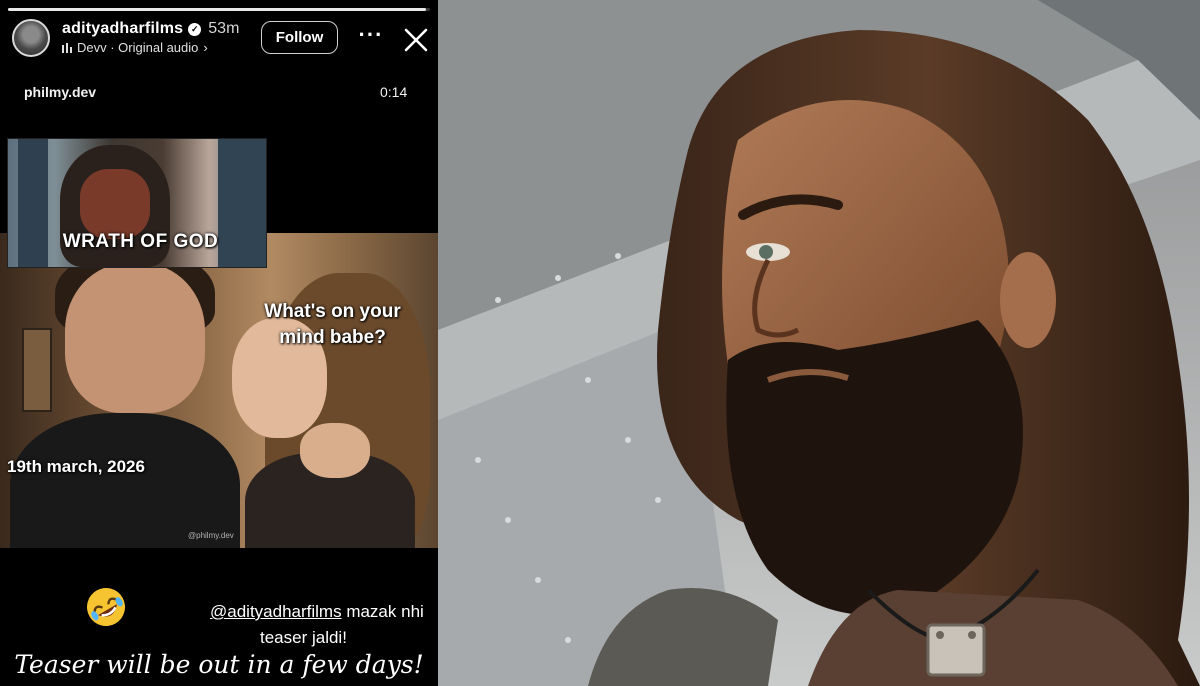 The image size is (1200, 686). What do you see at coordinates (299, 37) in the screenshot?
I see `follow-button: Follow` at bounding box center [299, 37].